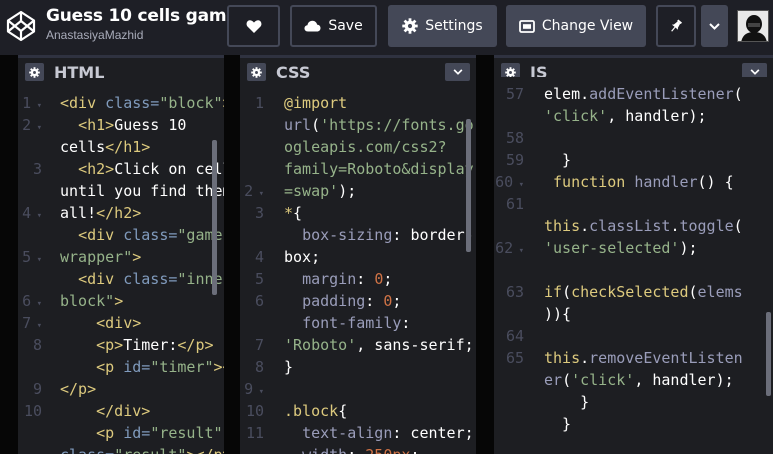 The height and width of the screenshot is (454, 773). What do you see at coordinates (485, 254) in the screenshot?
I see `resize-handle-css-js` at bounding box center [485, 254].